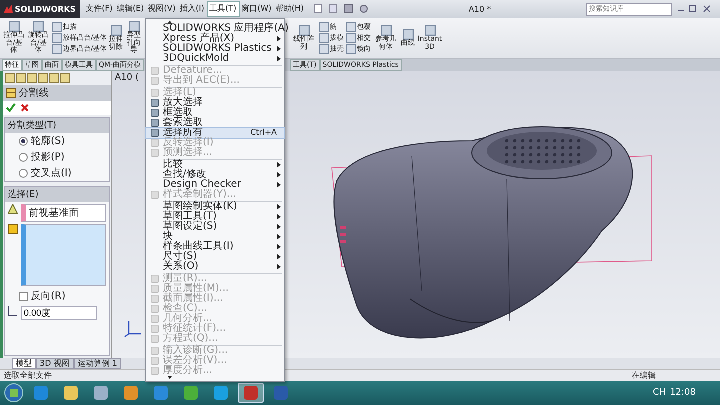 This screenshot has height=405, width=720. Describe the element at coordinates (215, 113) in the screenshot. I see `menu-entry: 框选取` at that location.